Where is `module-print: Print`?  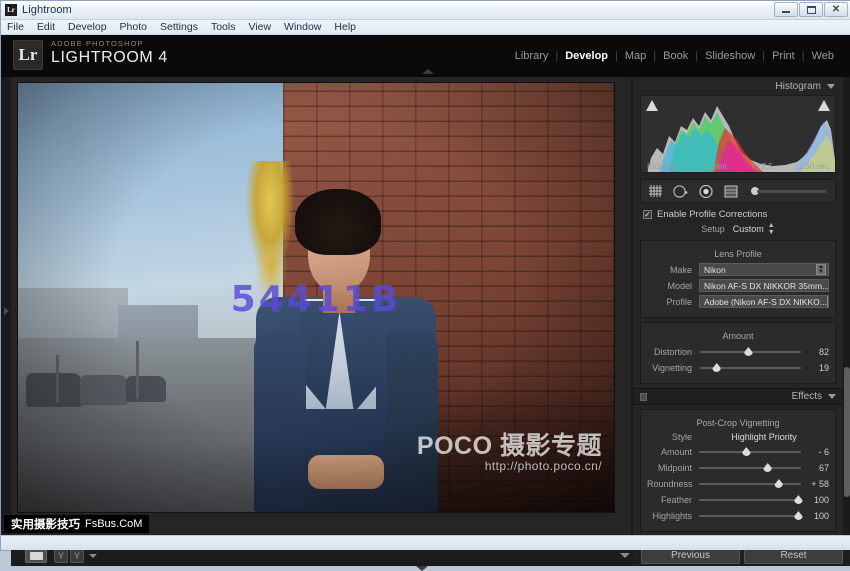 module-print: Print is located at coordinates (783, 56).